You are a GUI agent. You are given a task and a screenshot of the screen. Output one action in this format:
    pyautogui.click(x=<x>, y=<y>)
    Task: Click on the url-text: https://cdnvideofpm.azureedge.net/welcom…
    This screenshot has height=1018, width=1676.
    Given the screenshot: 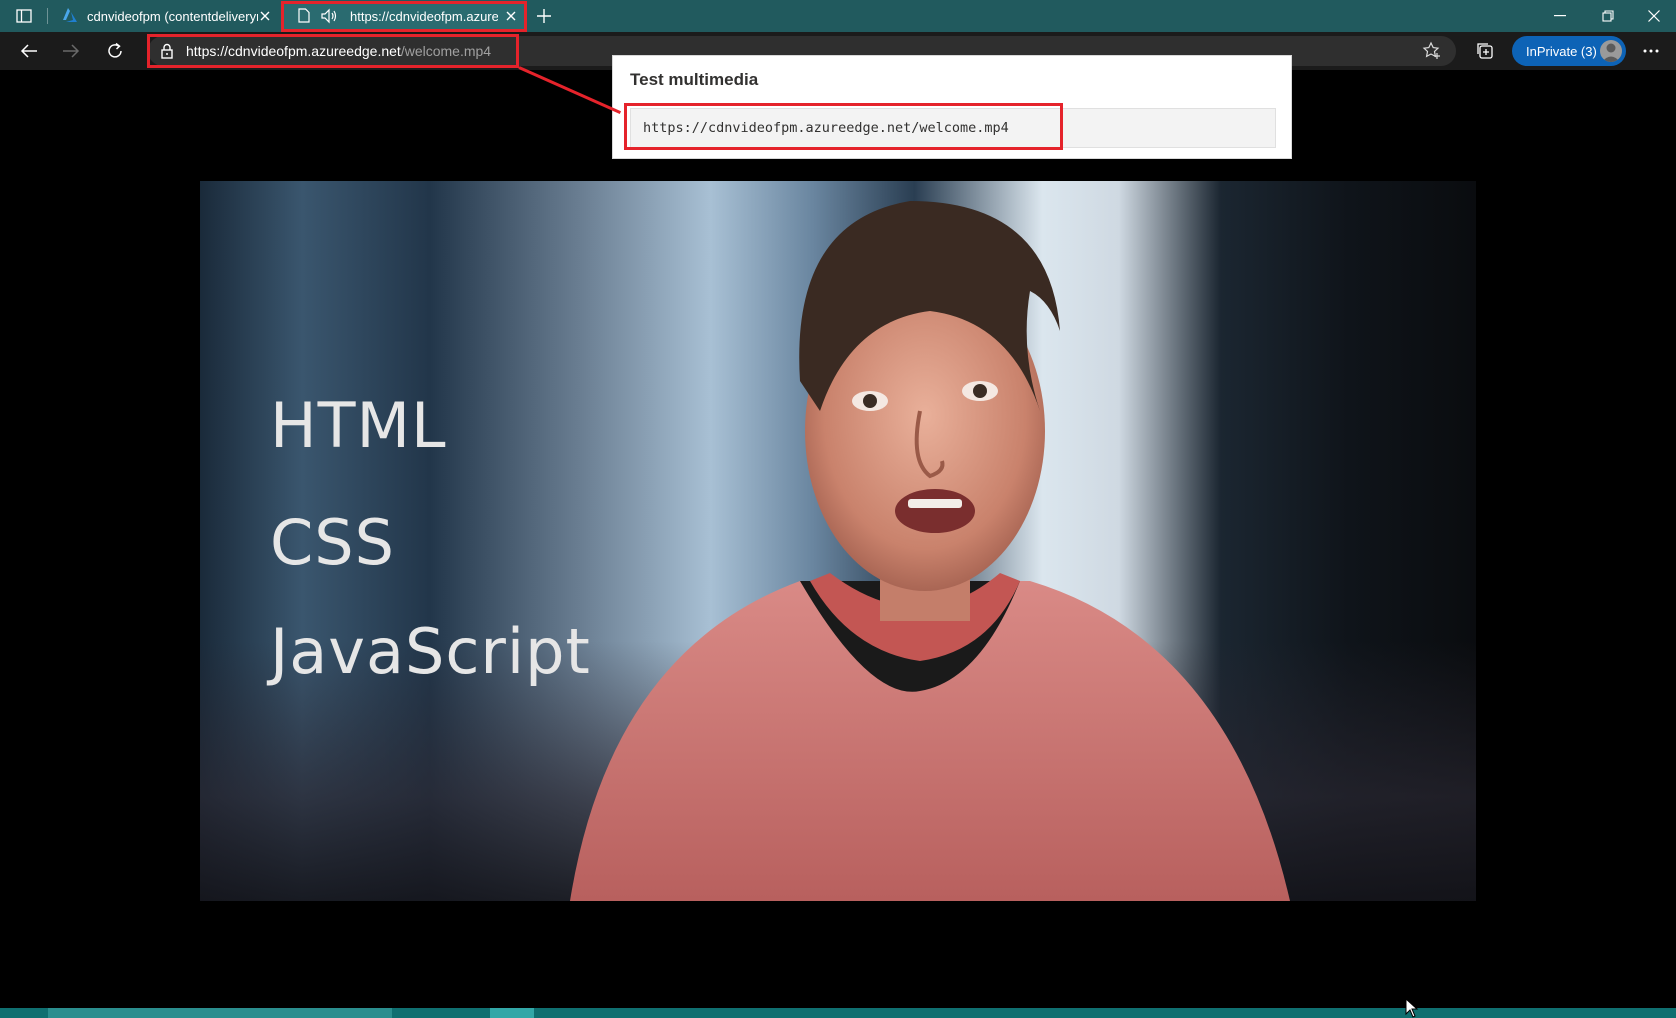 What is the action you would take?
    pyautogui.click(x=338, y=51)
    